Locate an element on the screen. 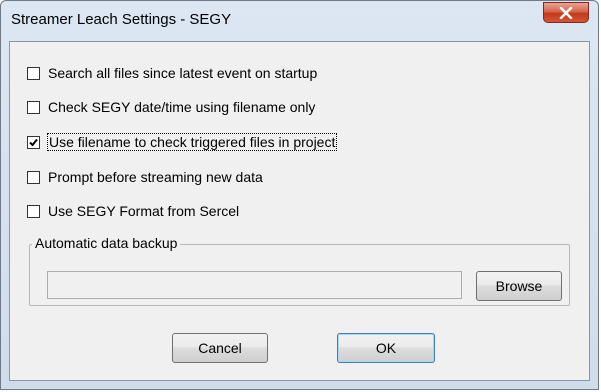  title-bar: Streamer Leach Settings - SEGY is located at coordinates (299, 21).